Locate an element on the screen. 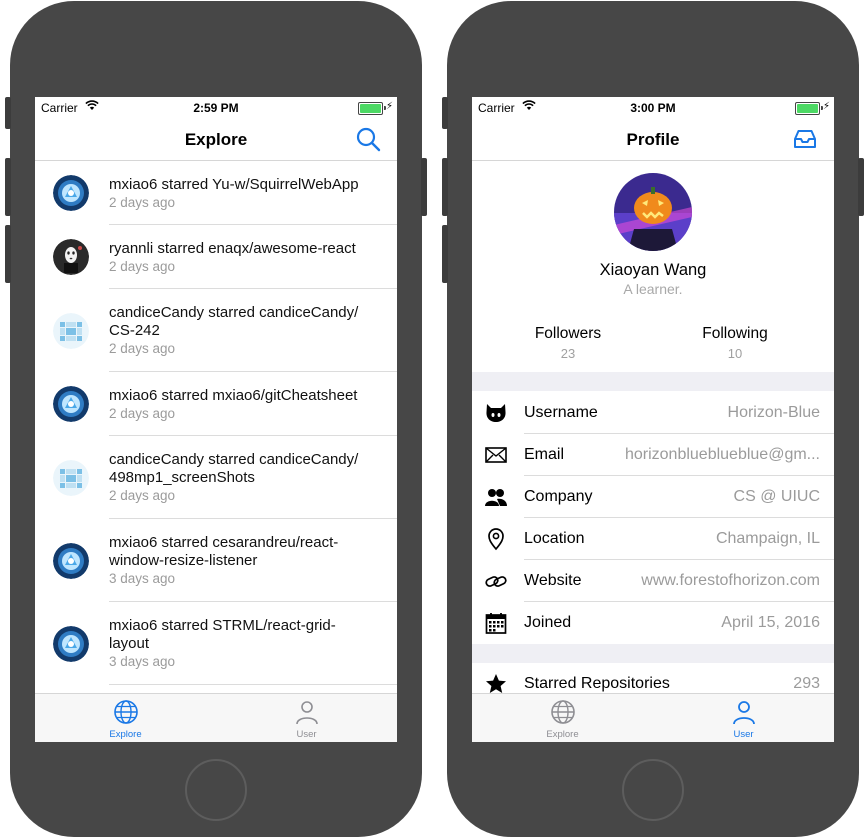 This screenshot has height=839, width=864. row-value: CS @ UIUC is located at coordinates (776, 496).